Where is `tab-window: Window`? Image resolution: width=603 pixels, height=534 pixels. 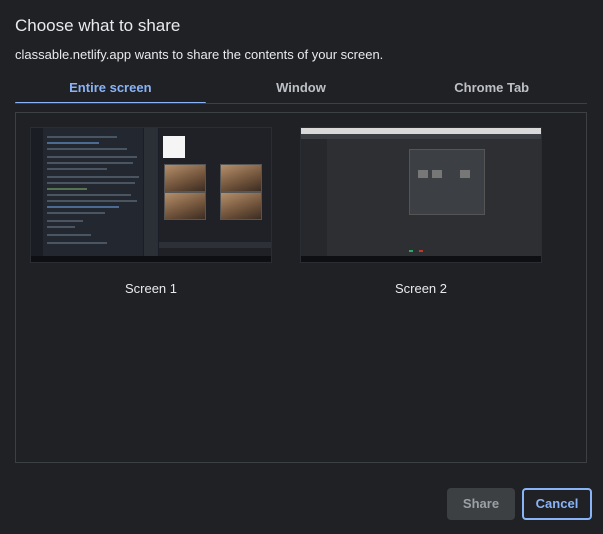 tab-window: Window is located at coordinates (301, 90).